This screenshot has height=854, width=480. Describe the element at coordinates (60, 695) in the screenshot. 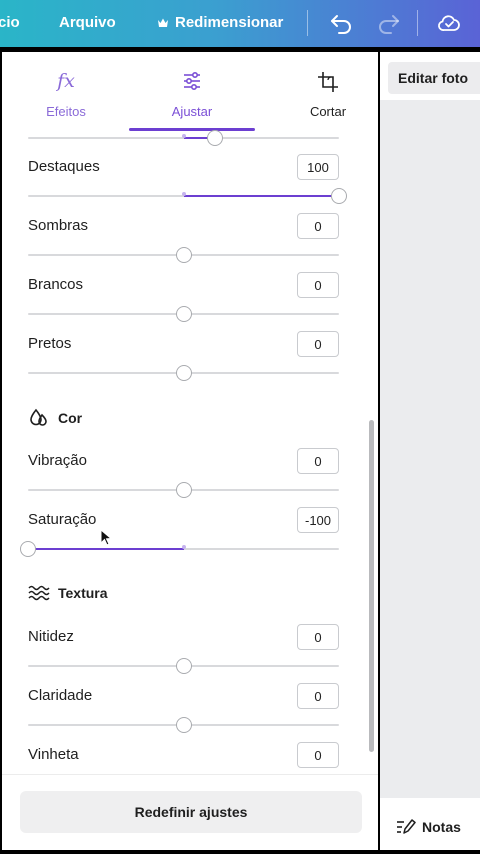

I see `clarity-label: Claridade` at that location.